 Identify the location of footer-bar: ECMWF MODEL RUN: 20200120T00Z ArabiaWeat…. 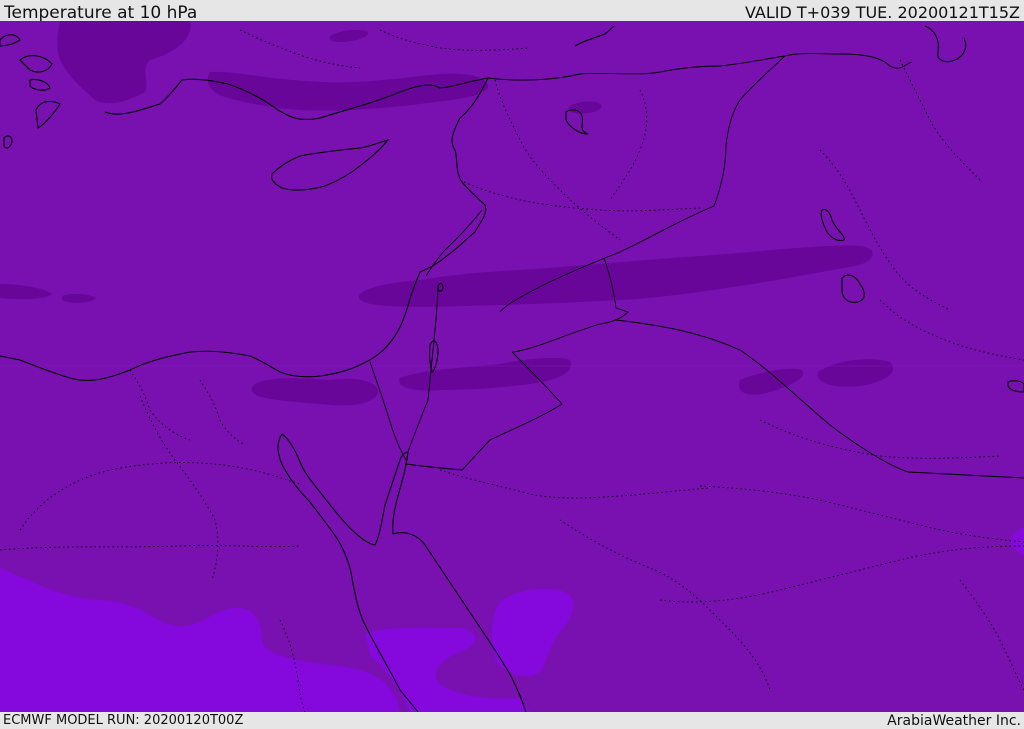
(512, 720).